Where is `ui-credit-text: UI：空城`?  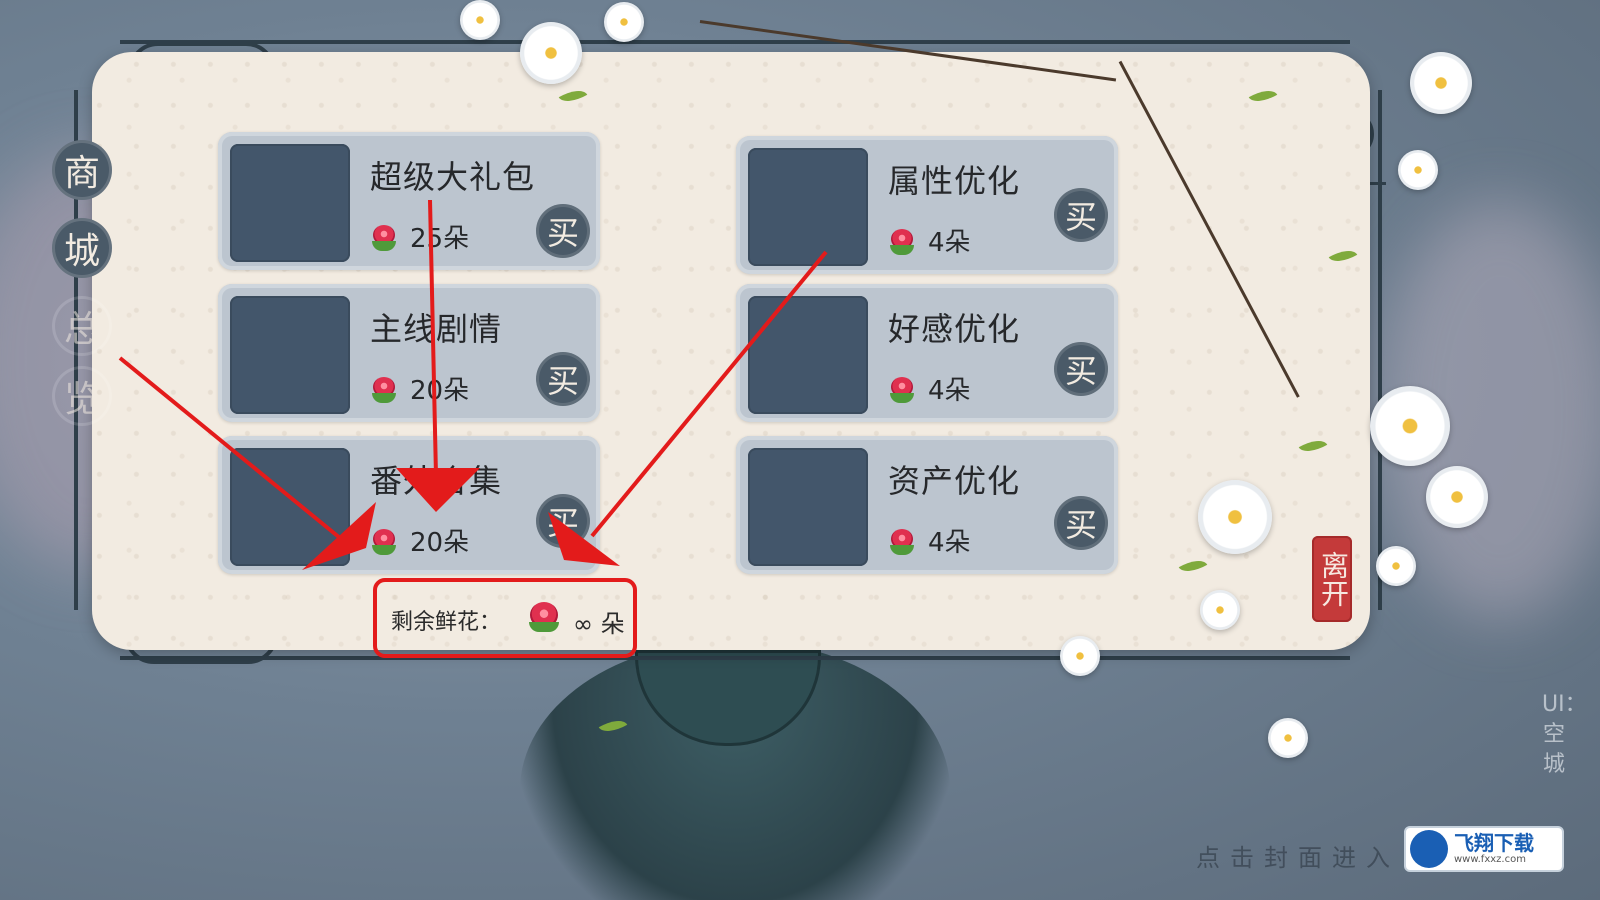 ui-credit-text: UI：空城 is located at coordinates (1564, 734).